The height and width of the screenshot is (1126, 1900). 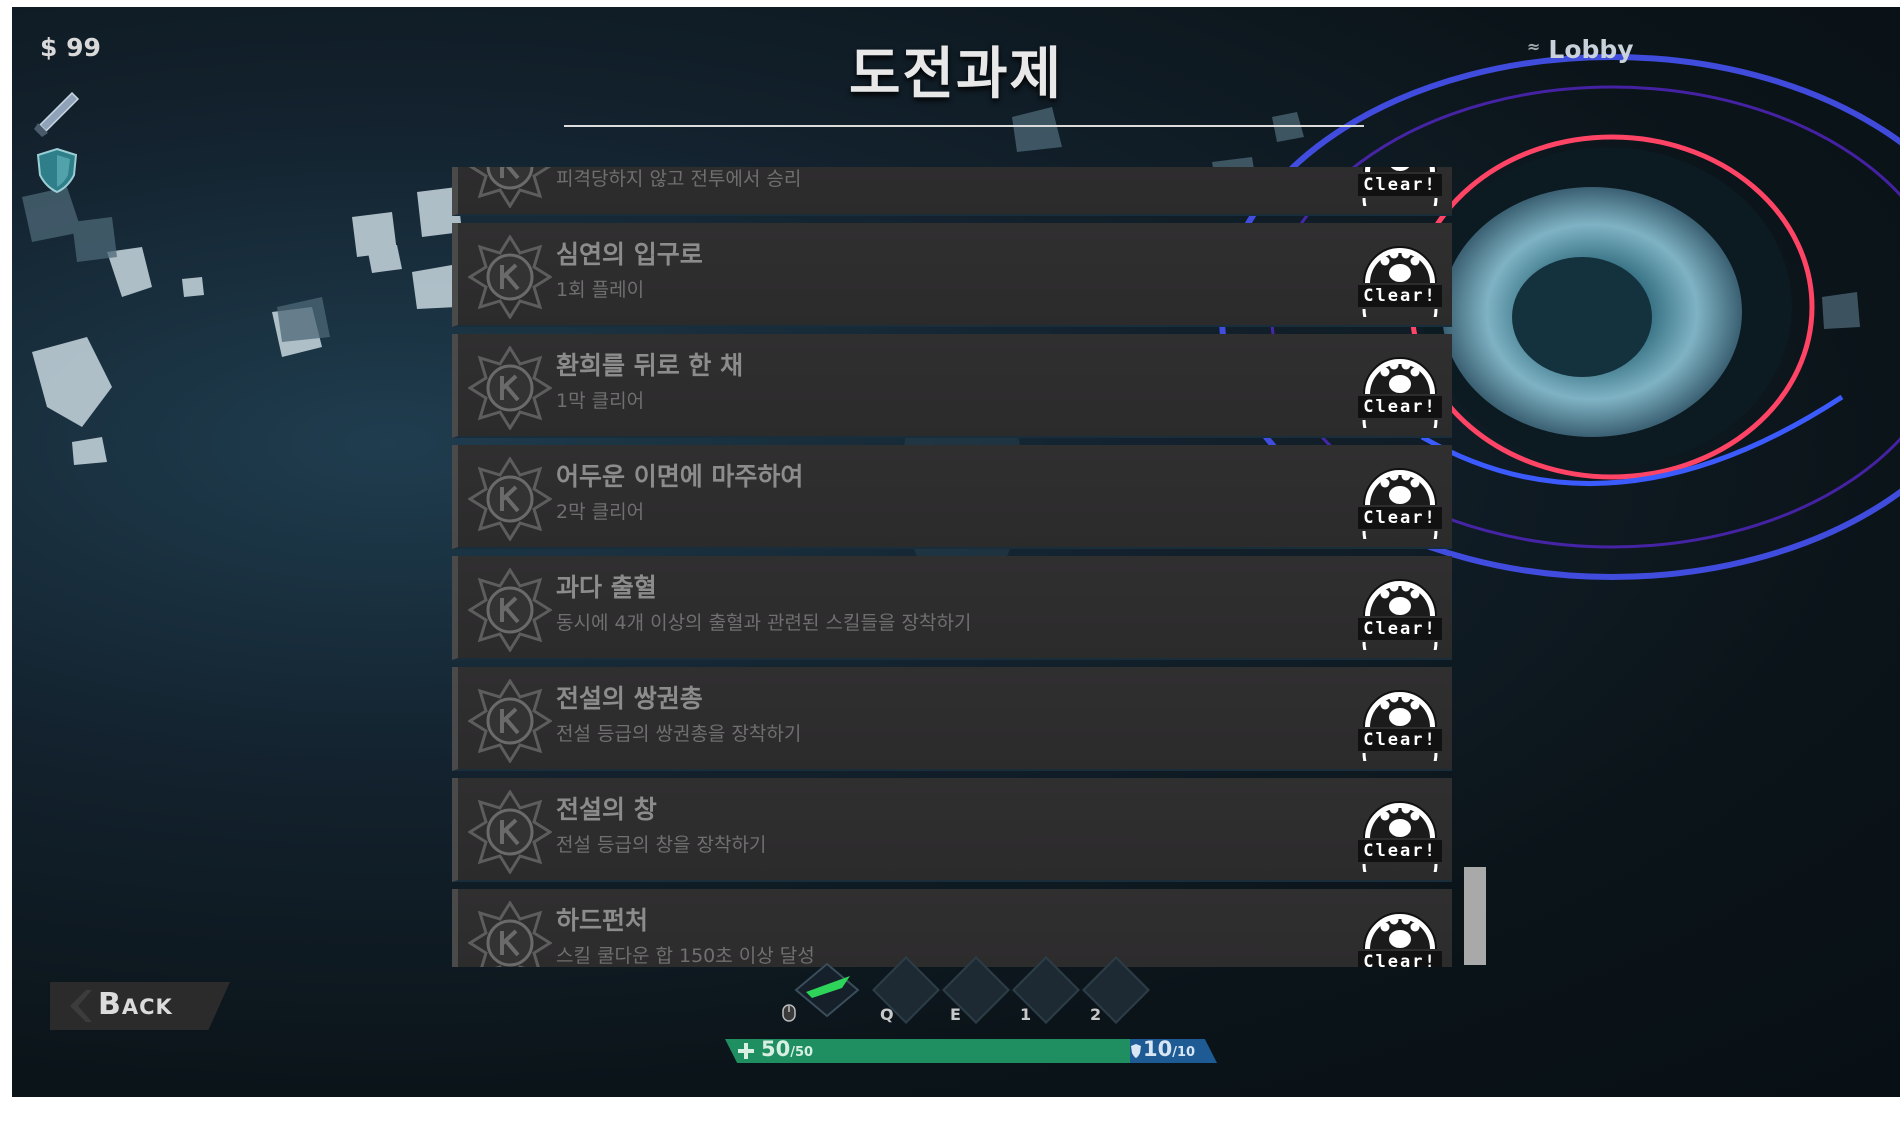 What do you see at coordinates (952, 830) in the screenshot?
I see `achievement-row: 전설의 창전설 등급의 창을 장착하기 Clear!` at bounding box center [952, 830].